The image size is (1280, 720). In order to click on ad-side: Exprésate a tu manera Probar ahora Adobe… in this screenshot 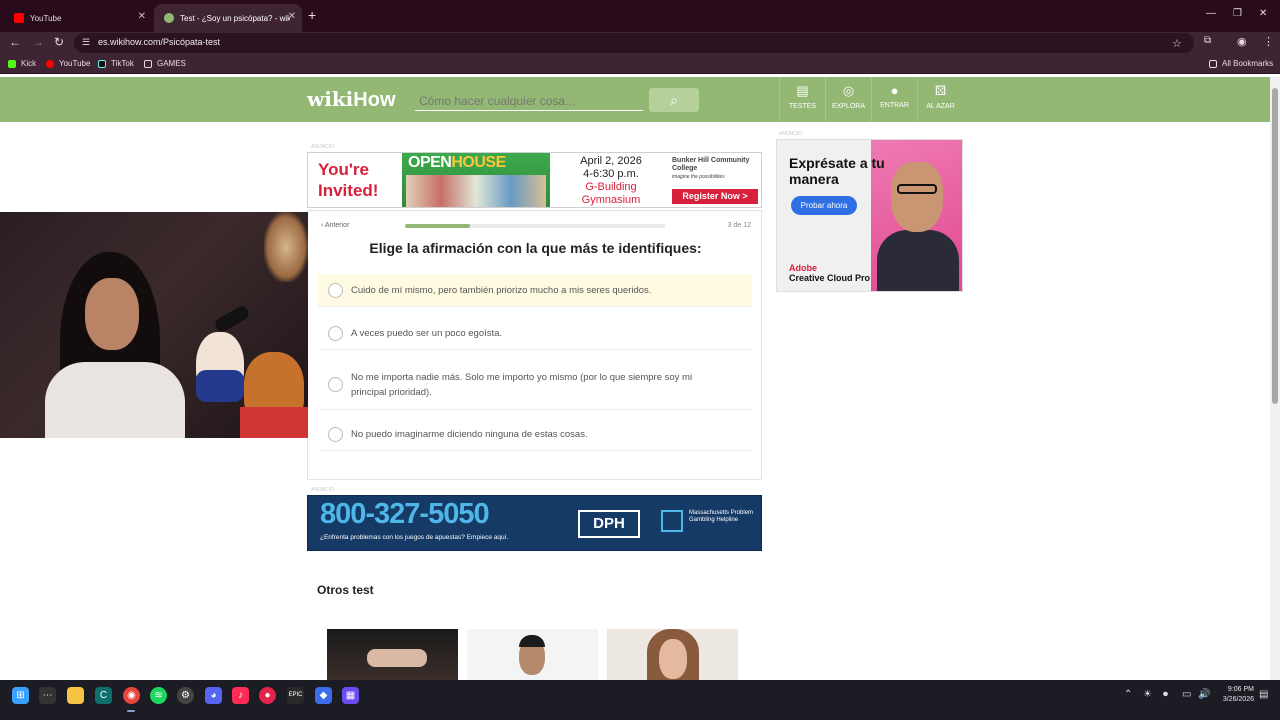, I will do `click(869, 215)`.